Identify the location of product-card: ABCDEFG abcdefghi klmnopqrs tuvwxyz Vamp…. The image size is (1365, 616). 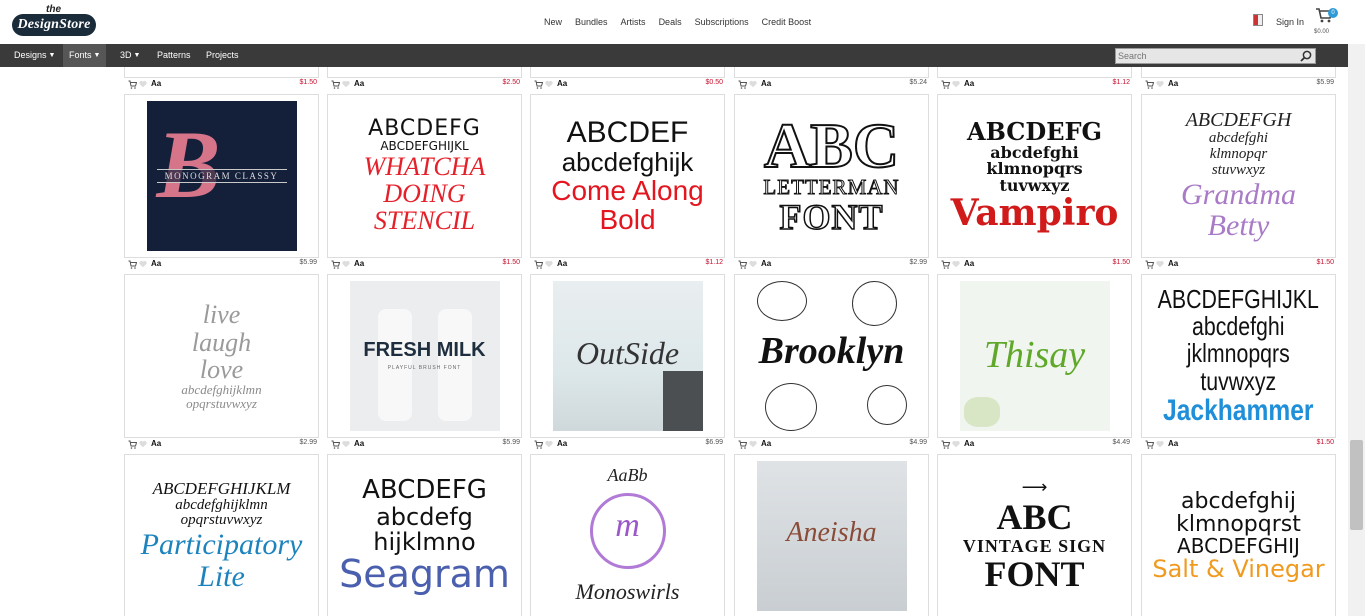
(1034, 176).